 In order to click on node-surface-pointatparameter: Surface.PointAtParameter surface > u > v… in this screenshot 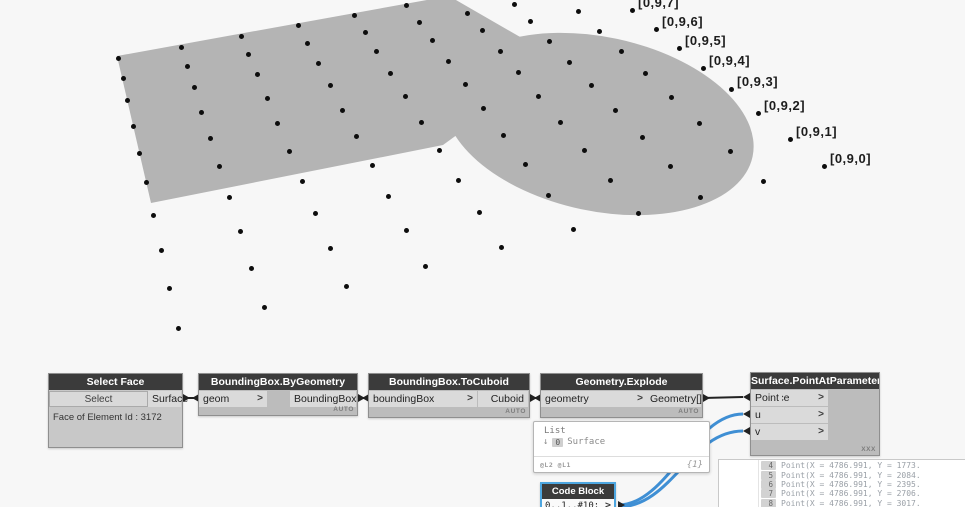, I will do `click(815, 414)`.